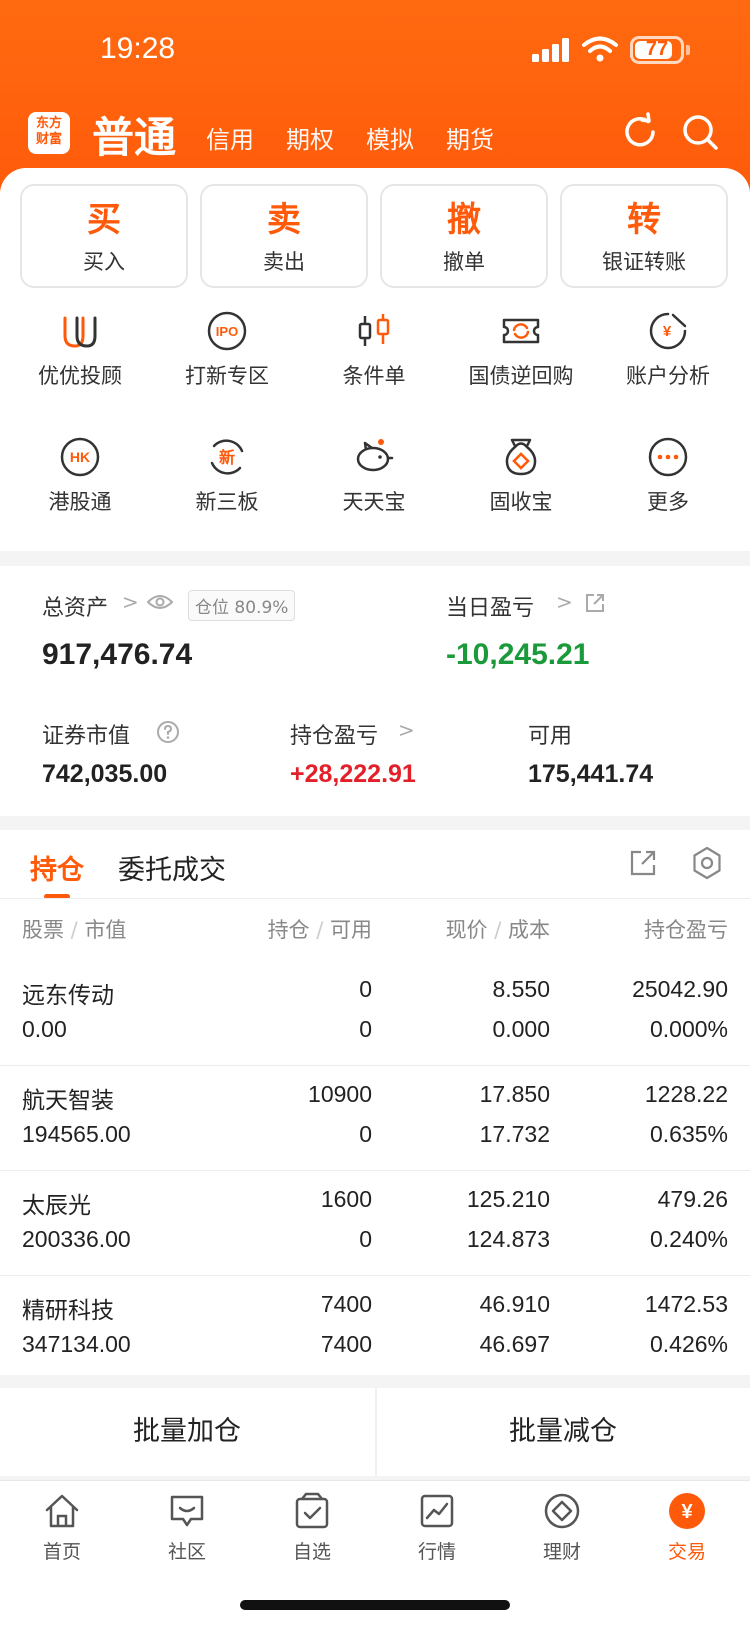 Image resolution: width=750 pixels, height=1626 pixels. I want to click on candlestick-icon, so click(374, 330).